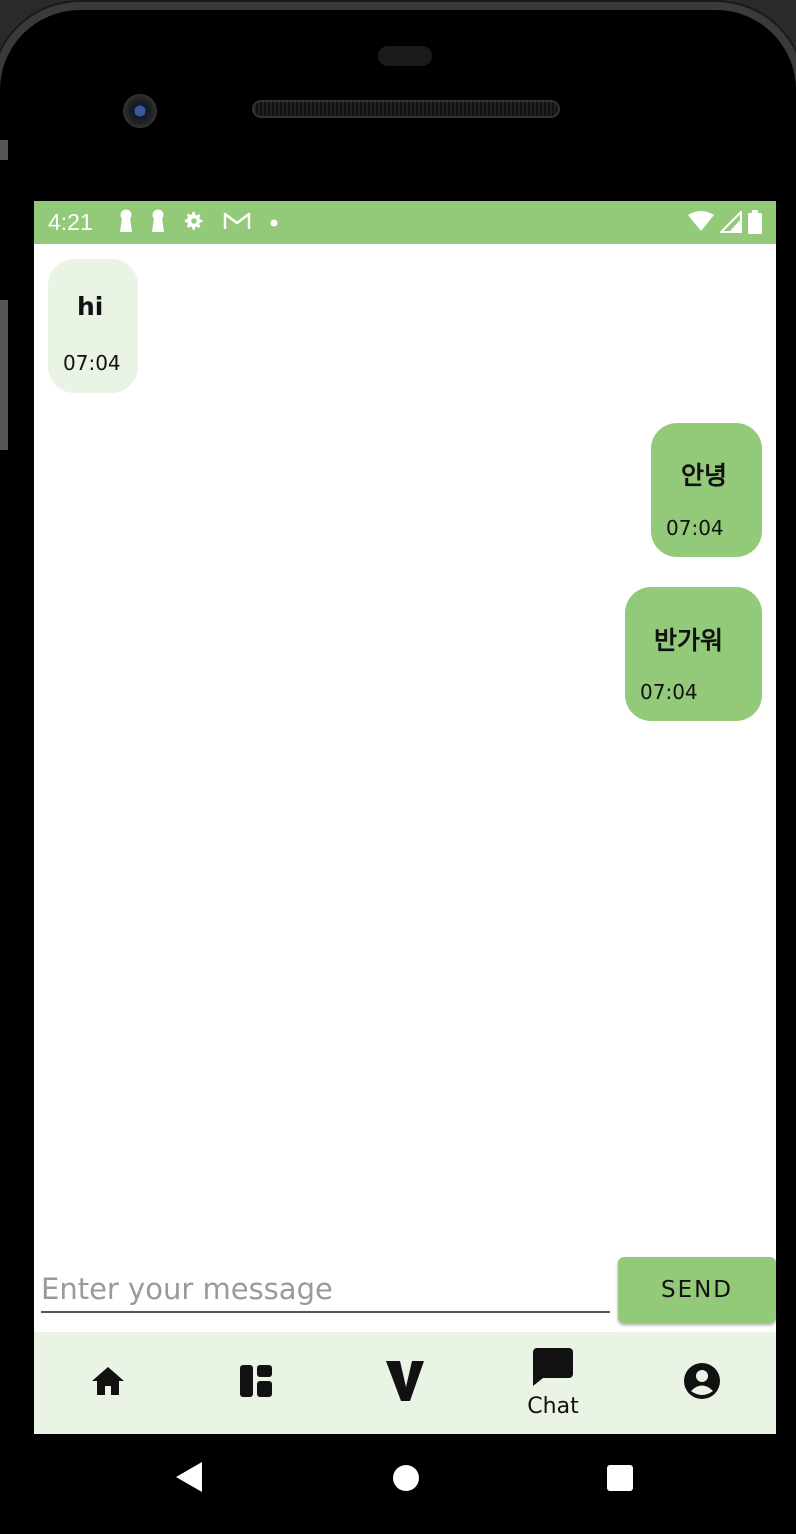 Image resolution: width=796 pixels, height=1534 pixels. I want to click on home-circle-icon, so click(406, 1480).